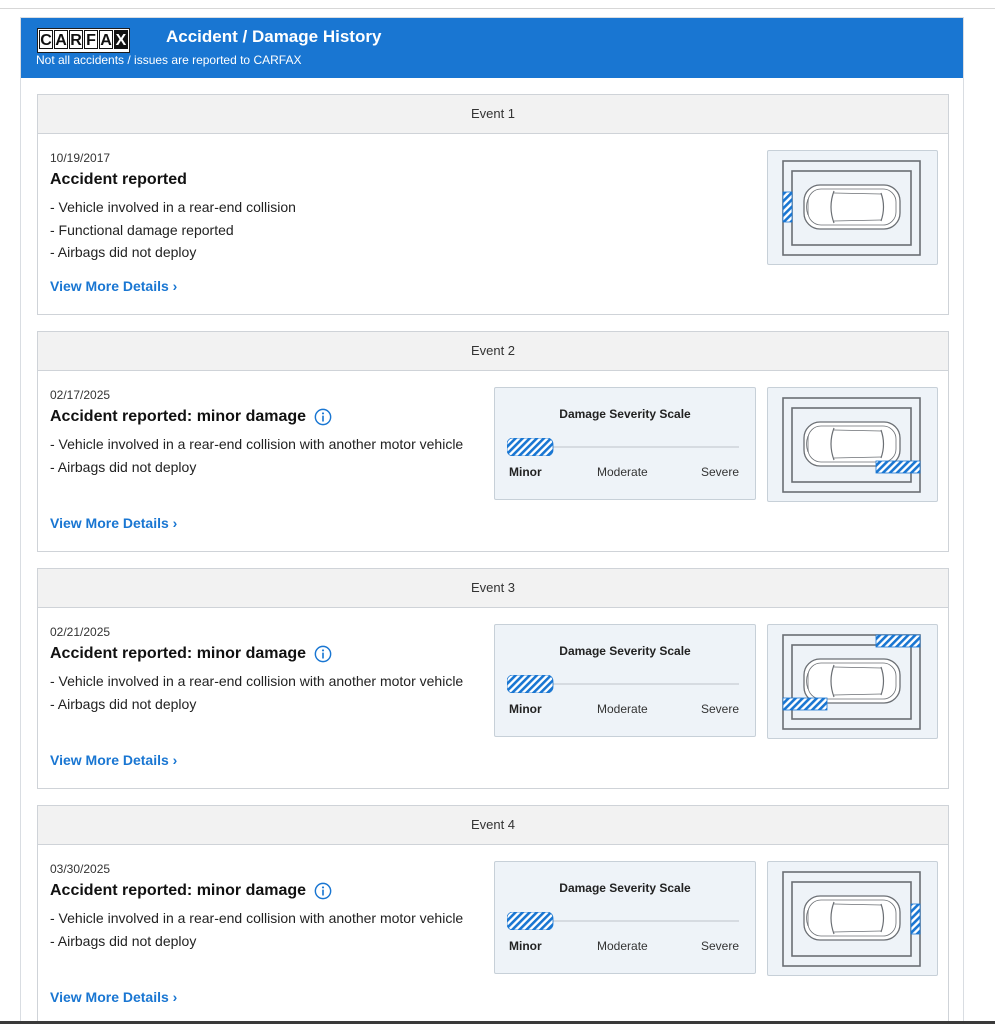  Describe the element at coordinates (497, 8) in the screenshot. I see `top-divider` at that location.